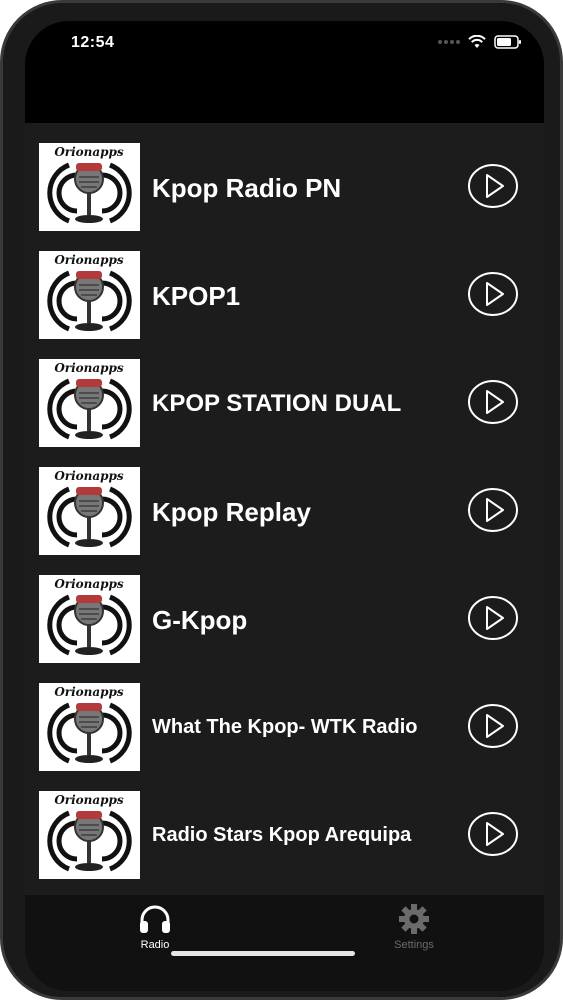 This screenshot has width=563, height=1000. I want to click on home-indicator, so click(263, 953).